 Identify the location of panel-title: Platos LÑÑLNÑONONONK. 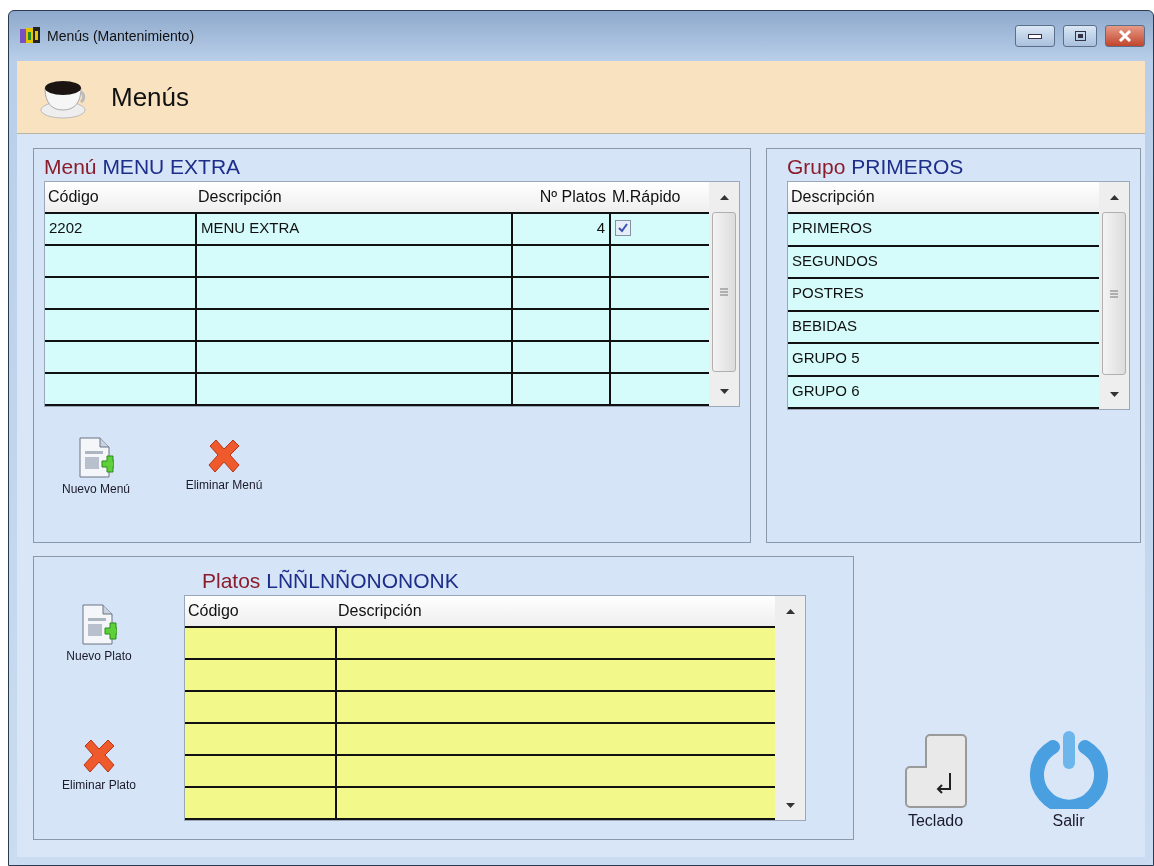
(330, 581).